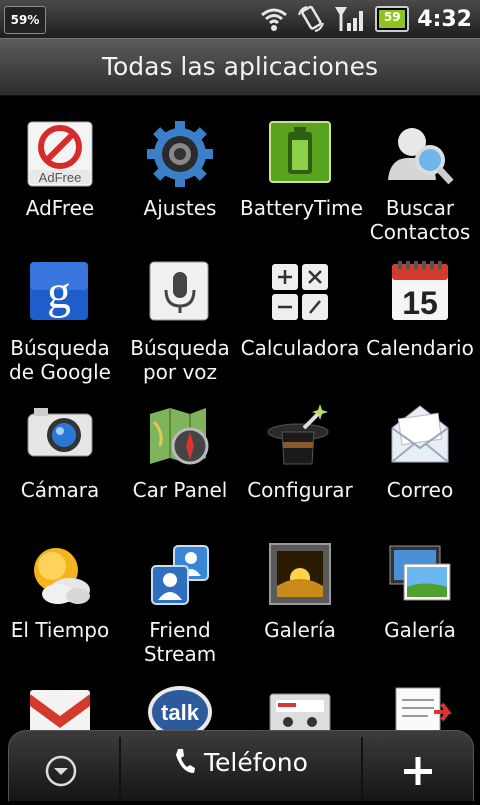 The height and width of the screenshot is (805, 480). I want to click on app-configurar: Configurar, so click(300, 452).